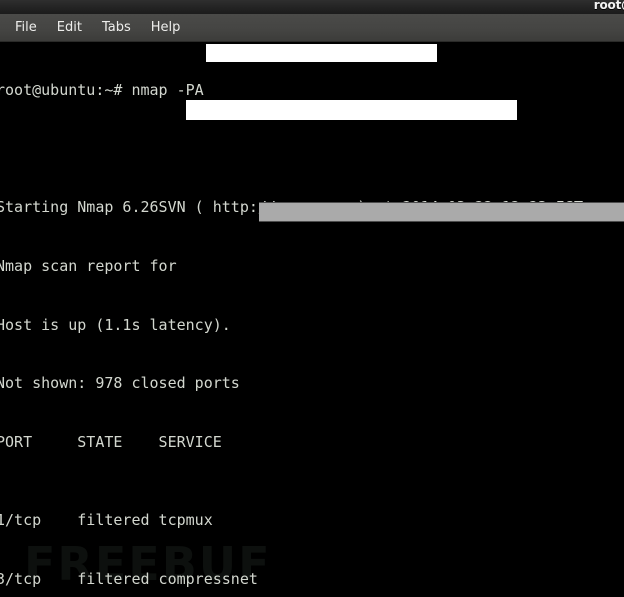  I want to click on terminal-notshown-line: Not shown: 978 closed ports, so click(120, 383).